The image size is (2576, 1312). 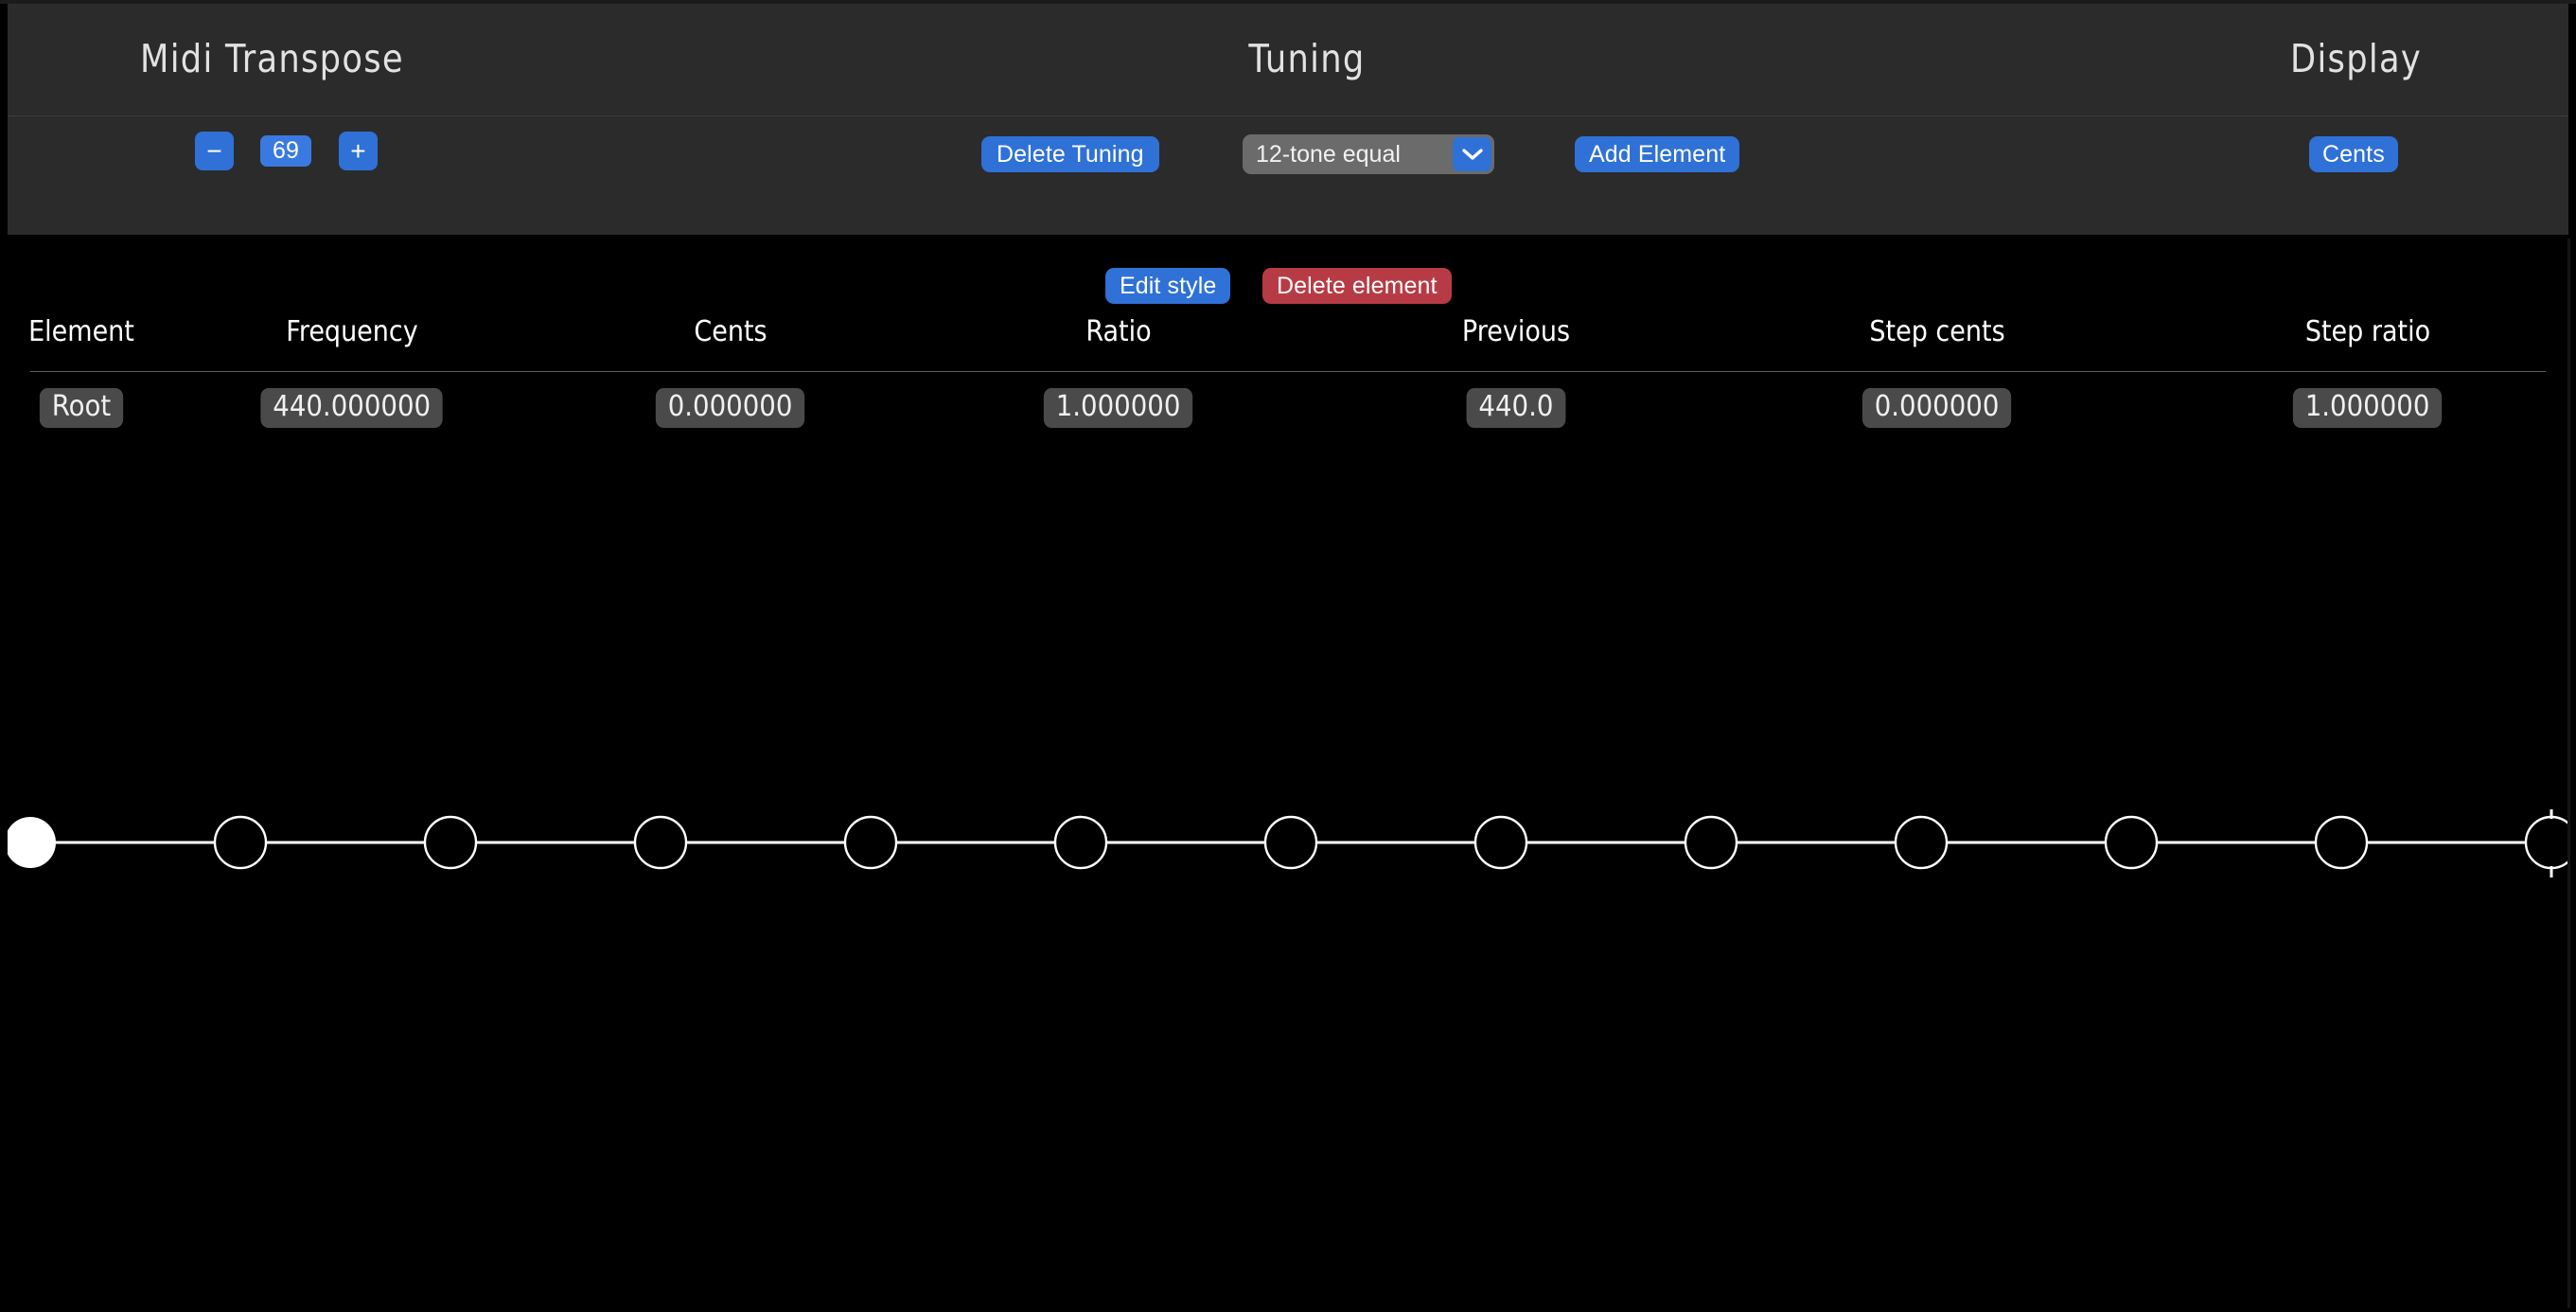 What do you see at coordinates (2367, 331) in the screenshot?
I see `column-header-step-ratio: Step ratio` at bounding box center [2367, 331].